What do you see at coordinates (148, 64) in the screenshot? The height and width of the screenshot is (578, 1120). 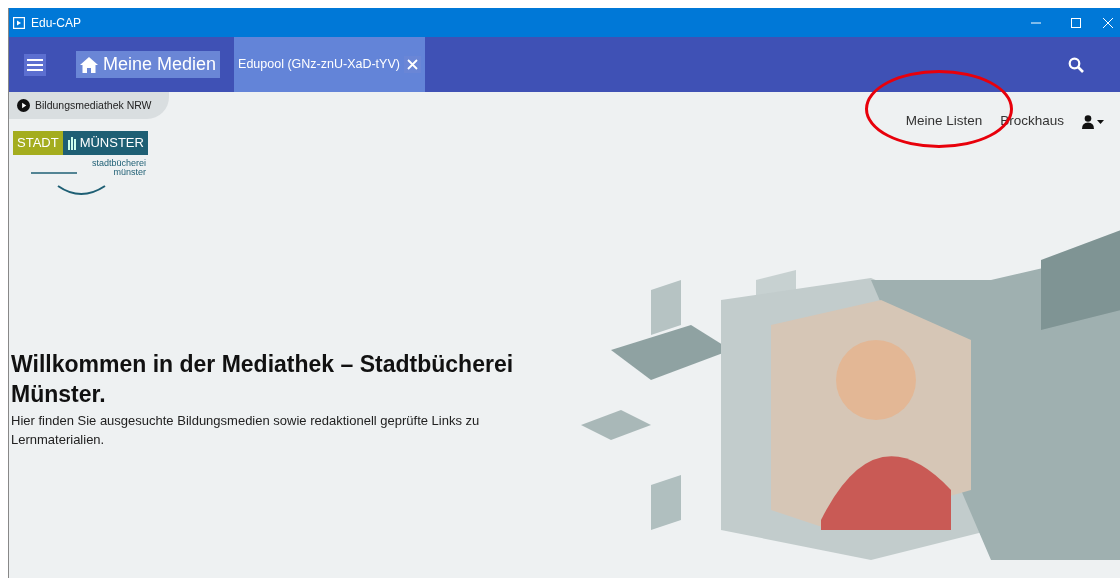 I see `home-tab: Meine Medien` at bounding box center [148, 64].